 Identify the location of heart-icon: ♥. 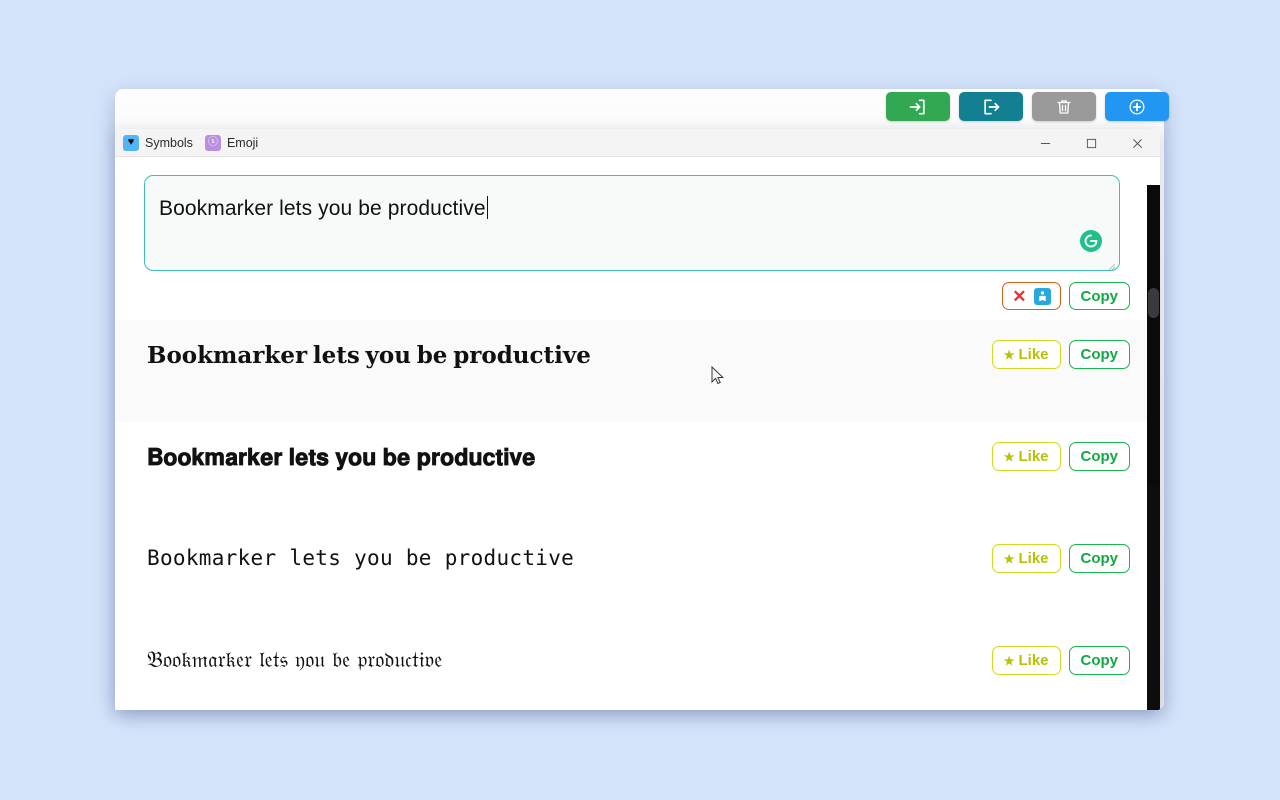
(131, 142).